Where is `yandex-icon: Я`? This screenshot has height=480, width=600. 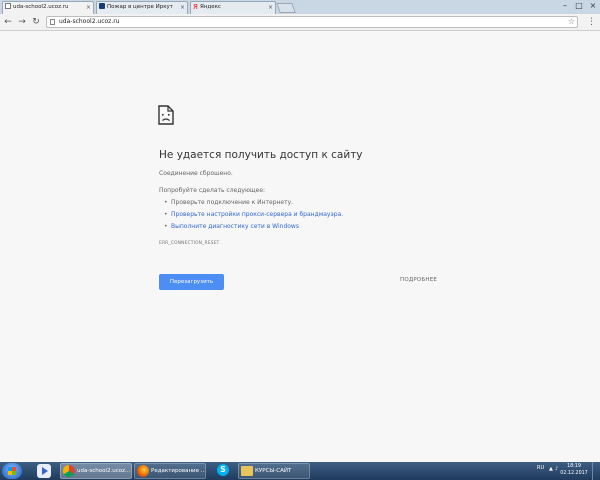 yandex-icon: Я is located at coordinates (195, 7).